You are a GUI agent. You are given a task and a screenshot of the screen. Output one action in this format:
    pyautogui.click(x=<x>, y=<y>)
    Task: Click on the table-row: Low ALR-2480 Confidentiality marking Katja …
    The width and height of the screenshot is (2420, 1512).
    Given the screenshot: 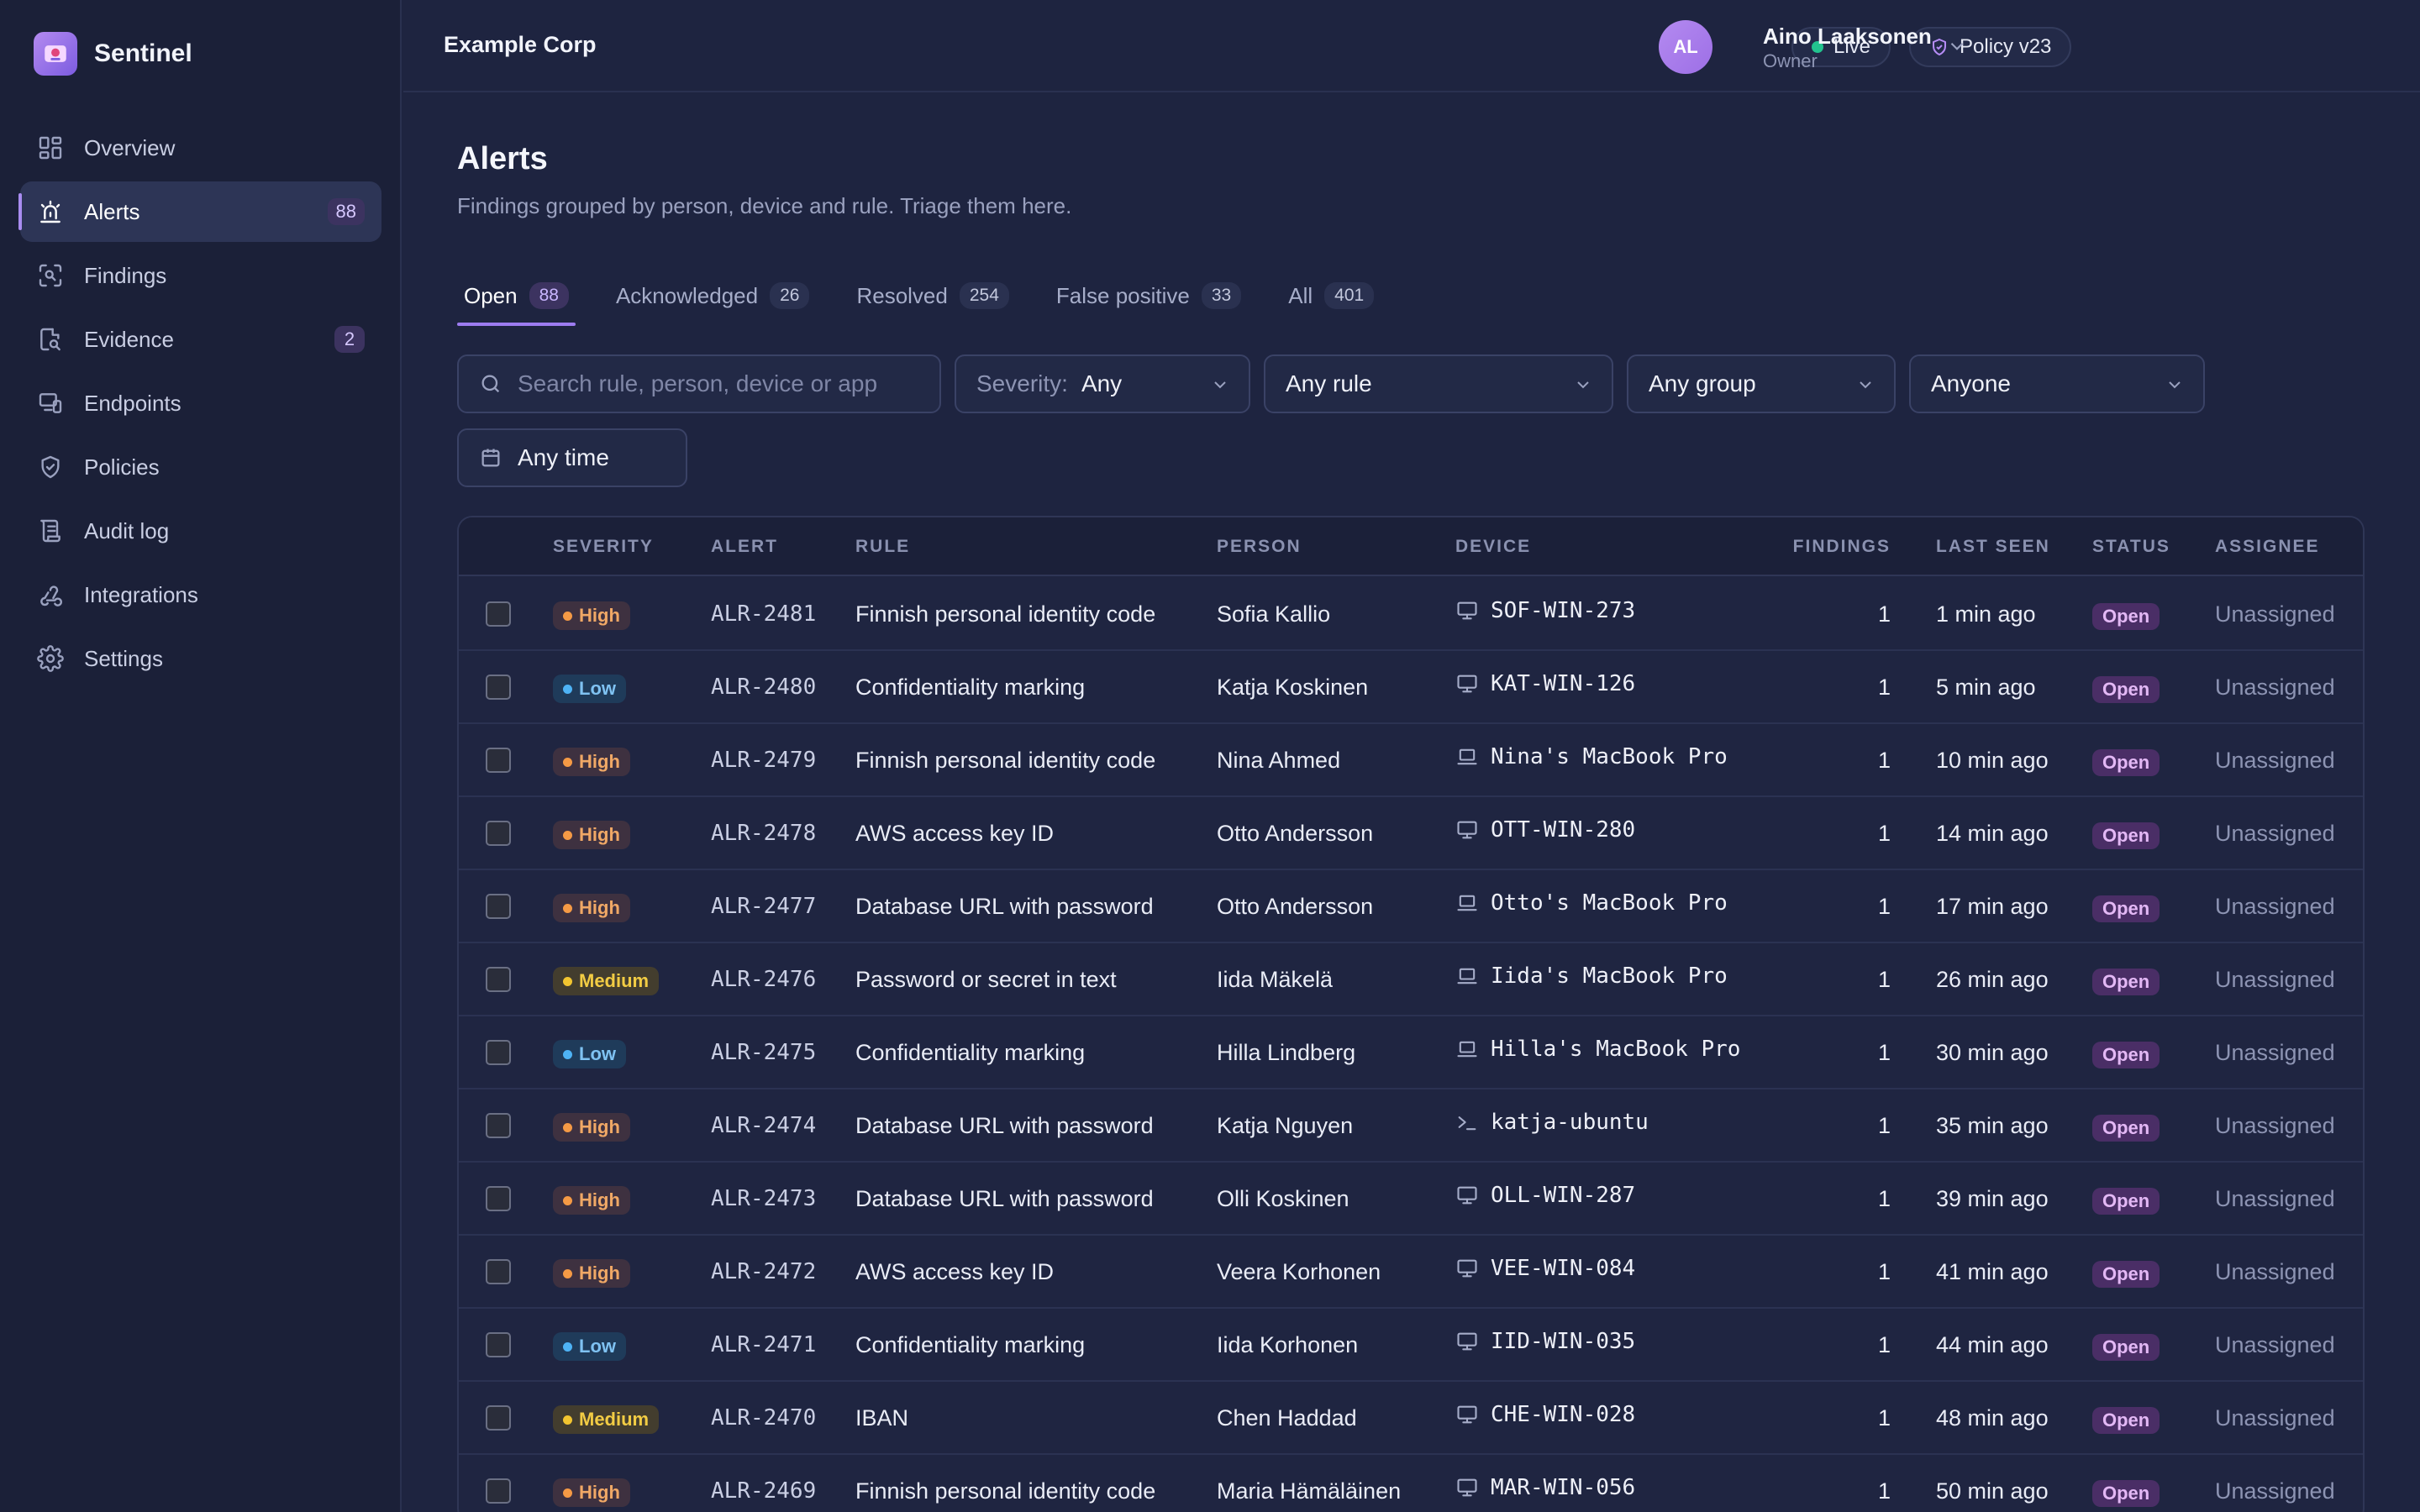 What is the action you would take?
    pyautogui.click(x=1411, y=687)
    